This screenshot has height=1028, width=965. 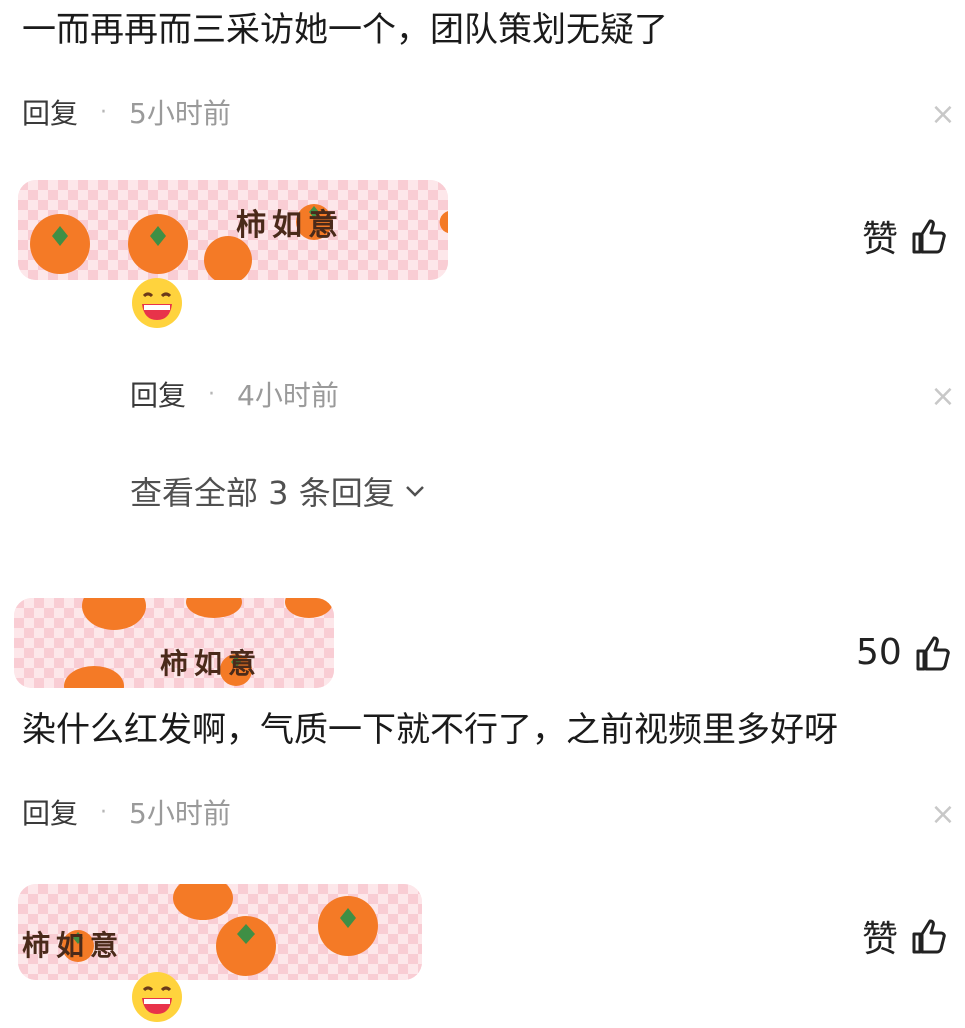 What do you see at coordinates (262, 493) in the screenshot?
I see `view-all-label: 查看全部 3 条回复` at bounding box center [262, 493].